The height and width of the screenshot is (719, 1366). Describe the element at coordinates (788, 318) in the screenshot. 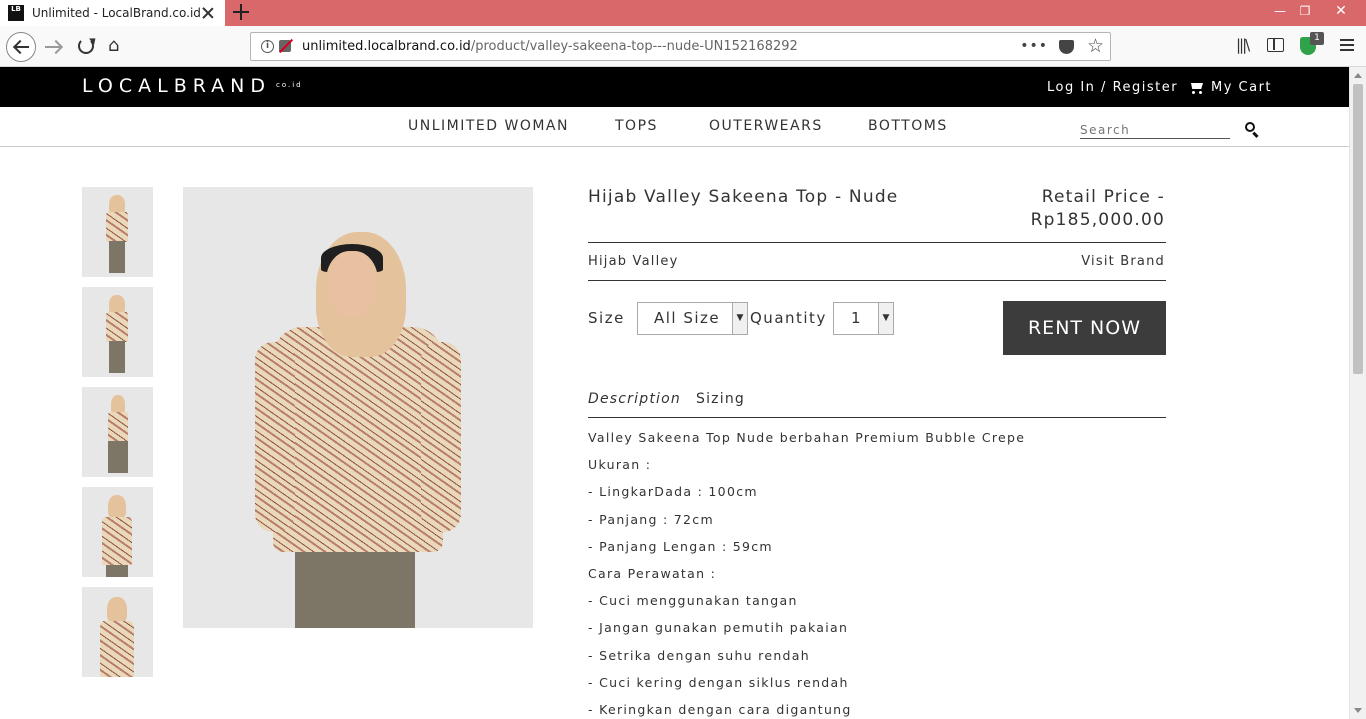

I see `quantity-label: Quantity` at that location.